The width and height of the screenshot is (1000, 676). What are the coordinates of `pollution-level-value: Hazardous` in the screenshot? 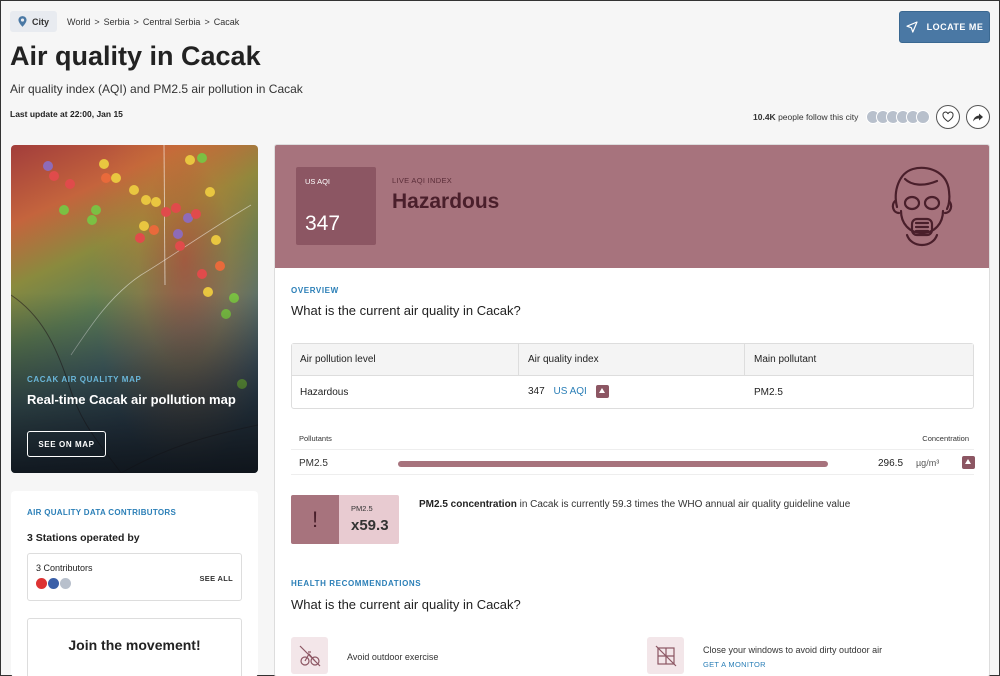 It's located at (324, 392).